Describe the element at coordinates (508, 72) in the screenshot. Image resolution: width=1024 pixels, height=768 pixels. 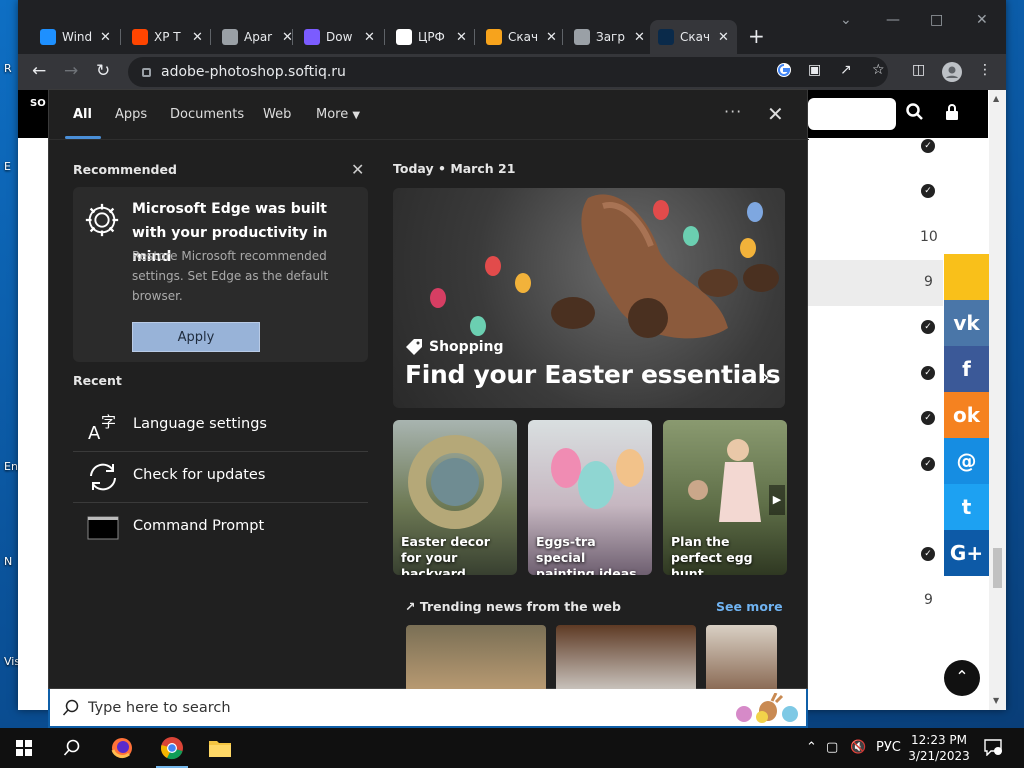
I see `address-bar: adobe-photoshop.softiq.ru` at that location.